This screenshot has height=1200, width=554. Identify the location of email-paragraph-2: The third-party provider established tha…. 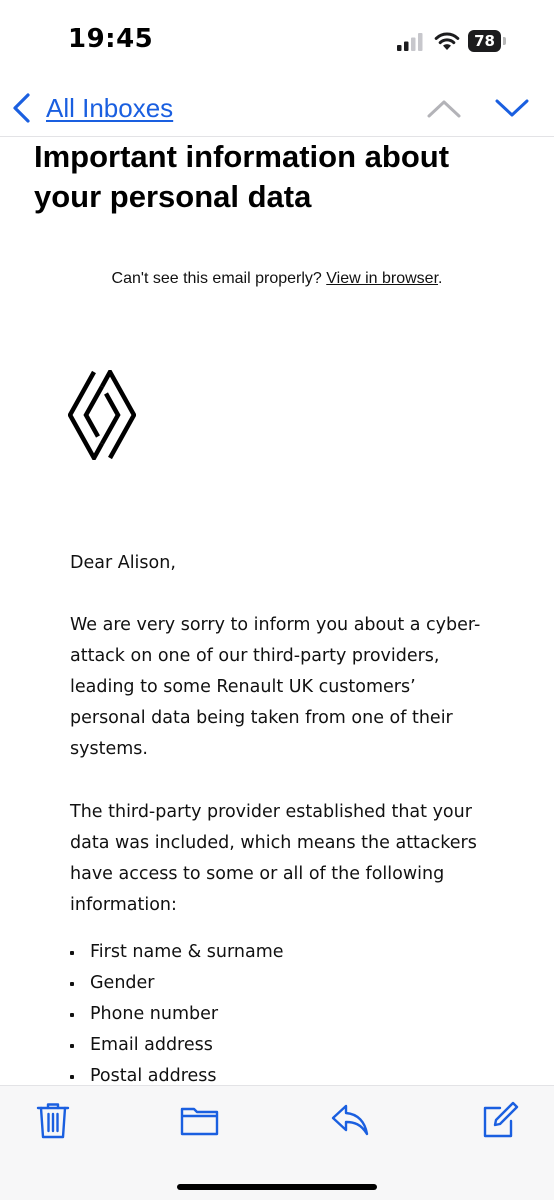
(273, 858).